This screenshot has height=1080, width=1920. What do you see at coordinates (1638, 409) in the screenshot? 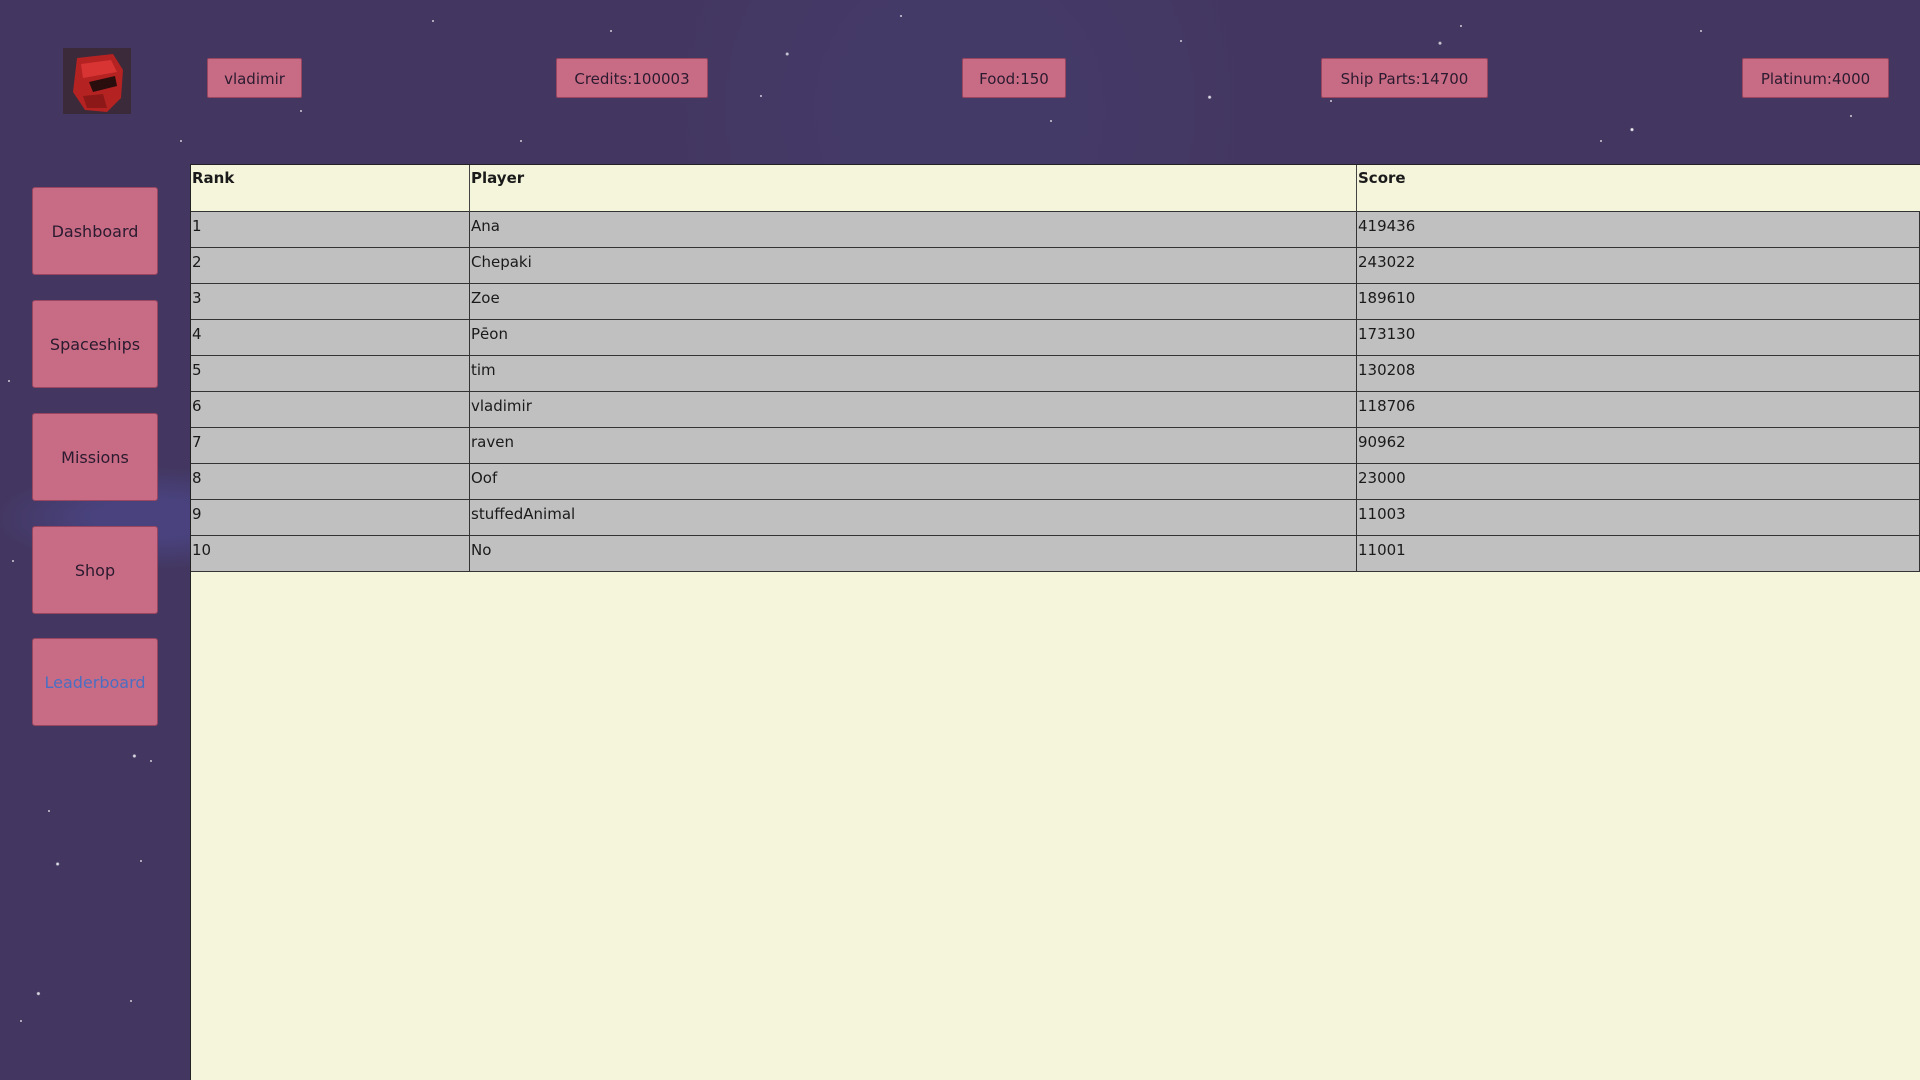
I see `score-cell: 118706` at bounding box center [1638, 409].